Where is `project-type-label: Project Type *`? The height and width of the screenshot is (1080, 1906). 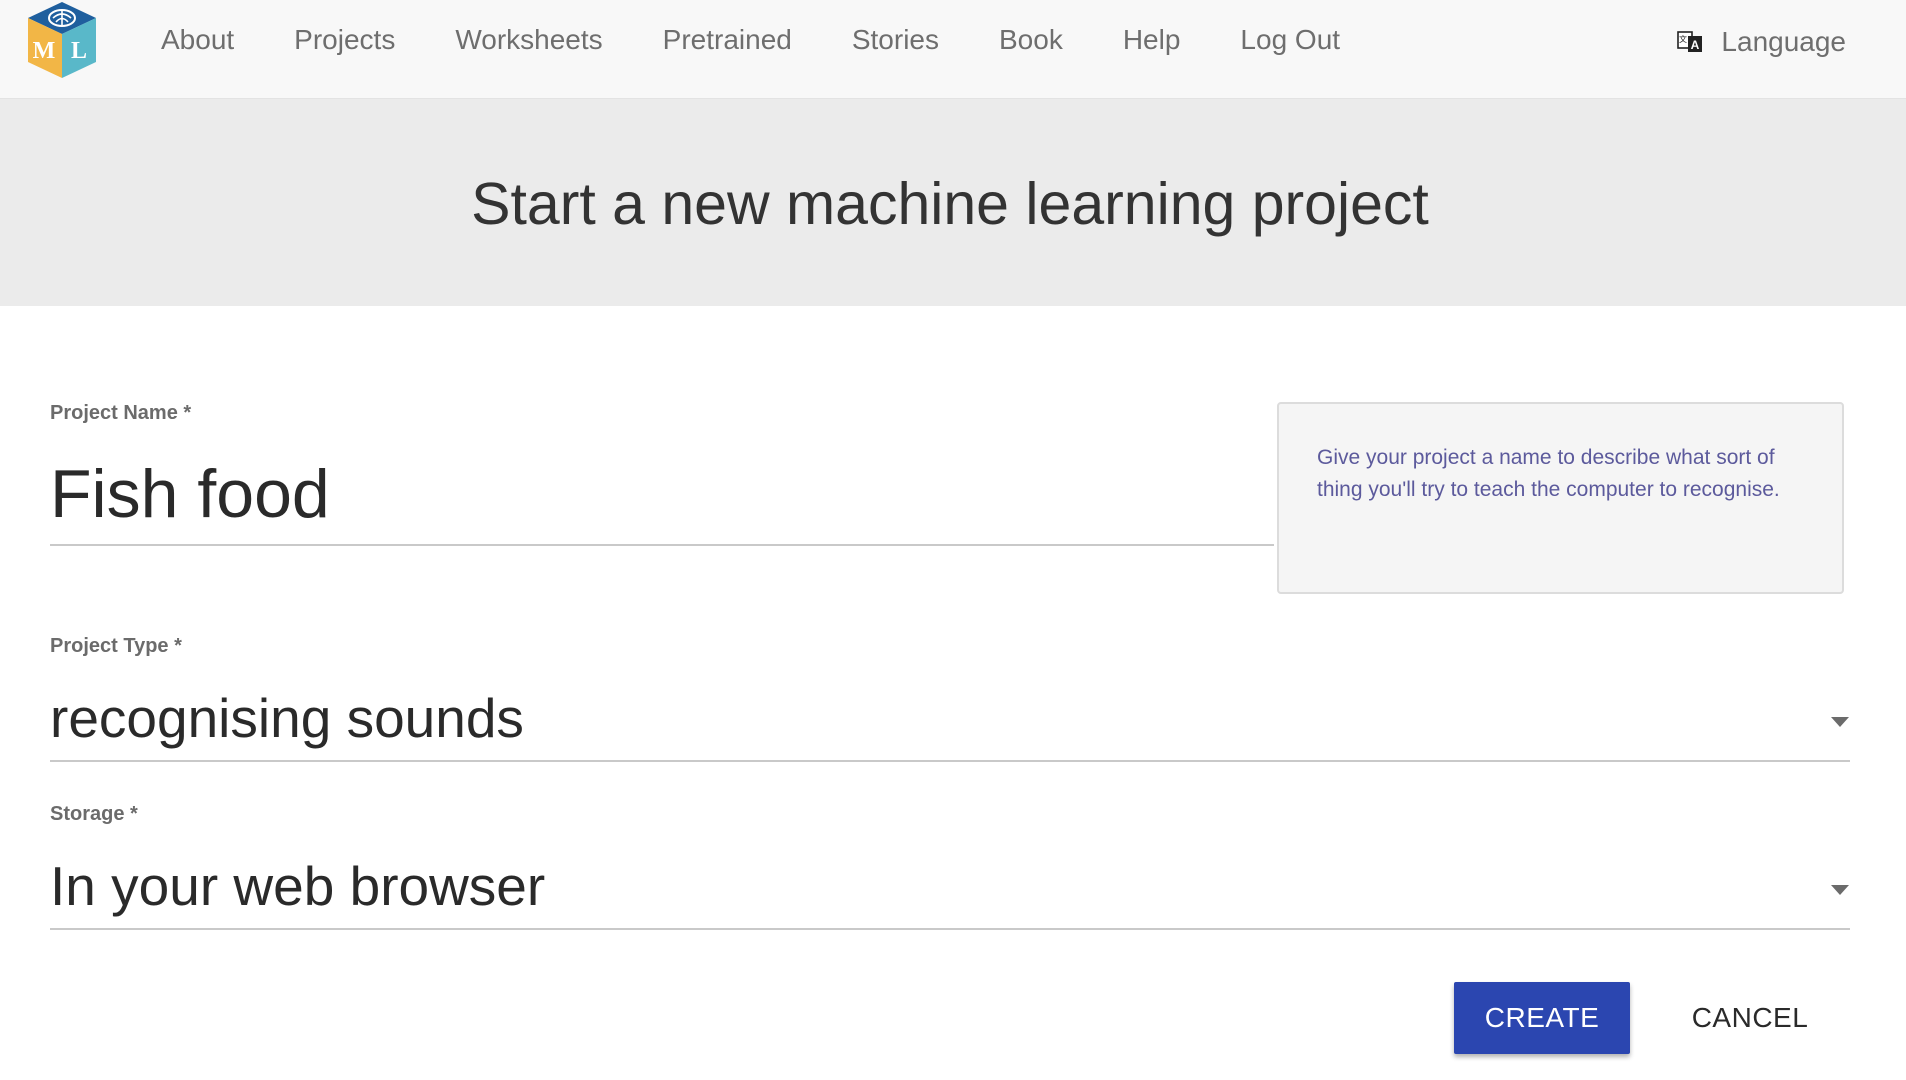
project-type-label: Project Type * is located at coordinates (116, 646).